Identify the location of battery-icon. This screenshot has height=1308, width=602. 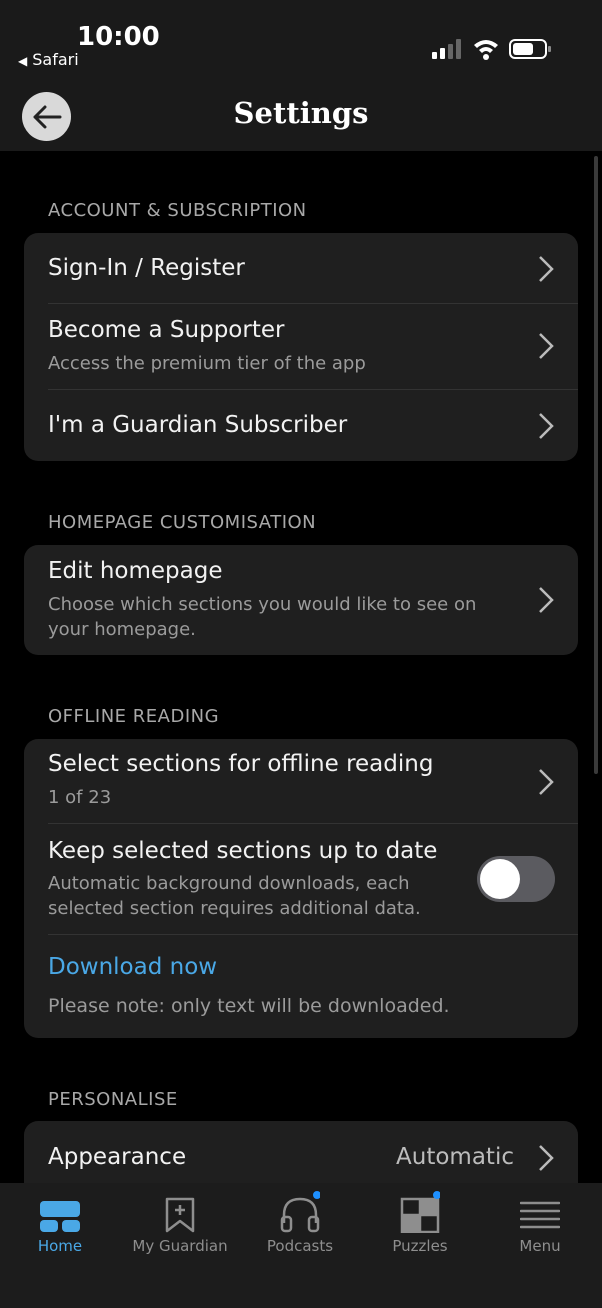
(530, 49).